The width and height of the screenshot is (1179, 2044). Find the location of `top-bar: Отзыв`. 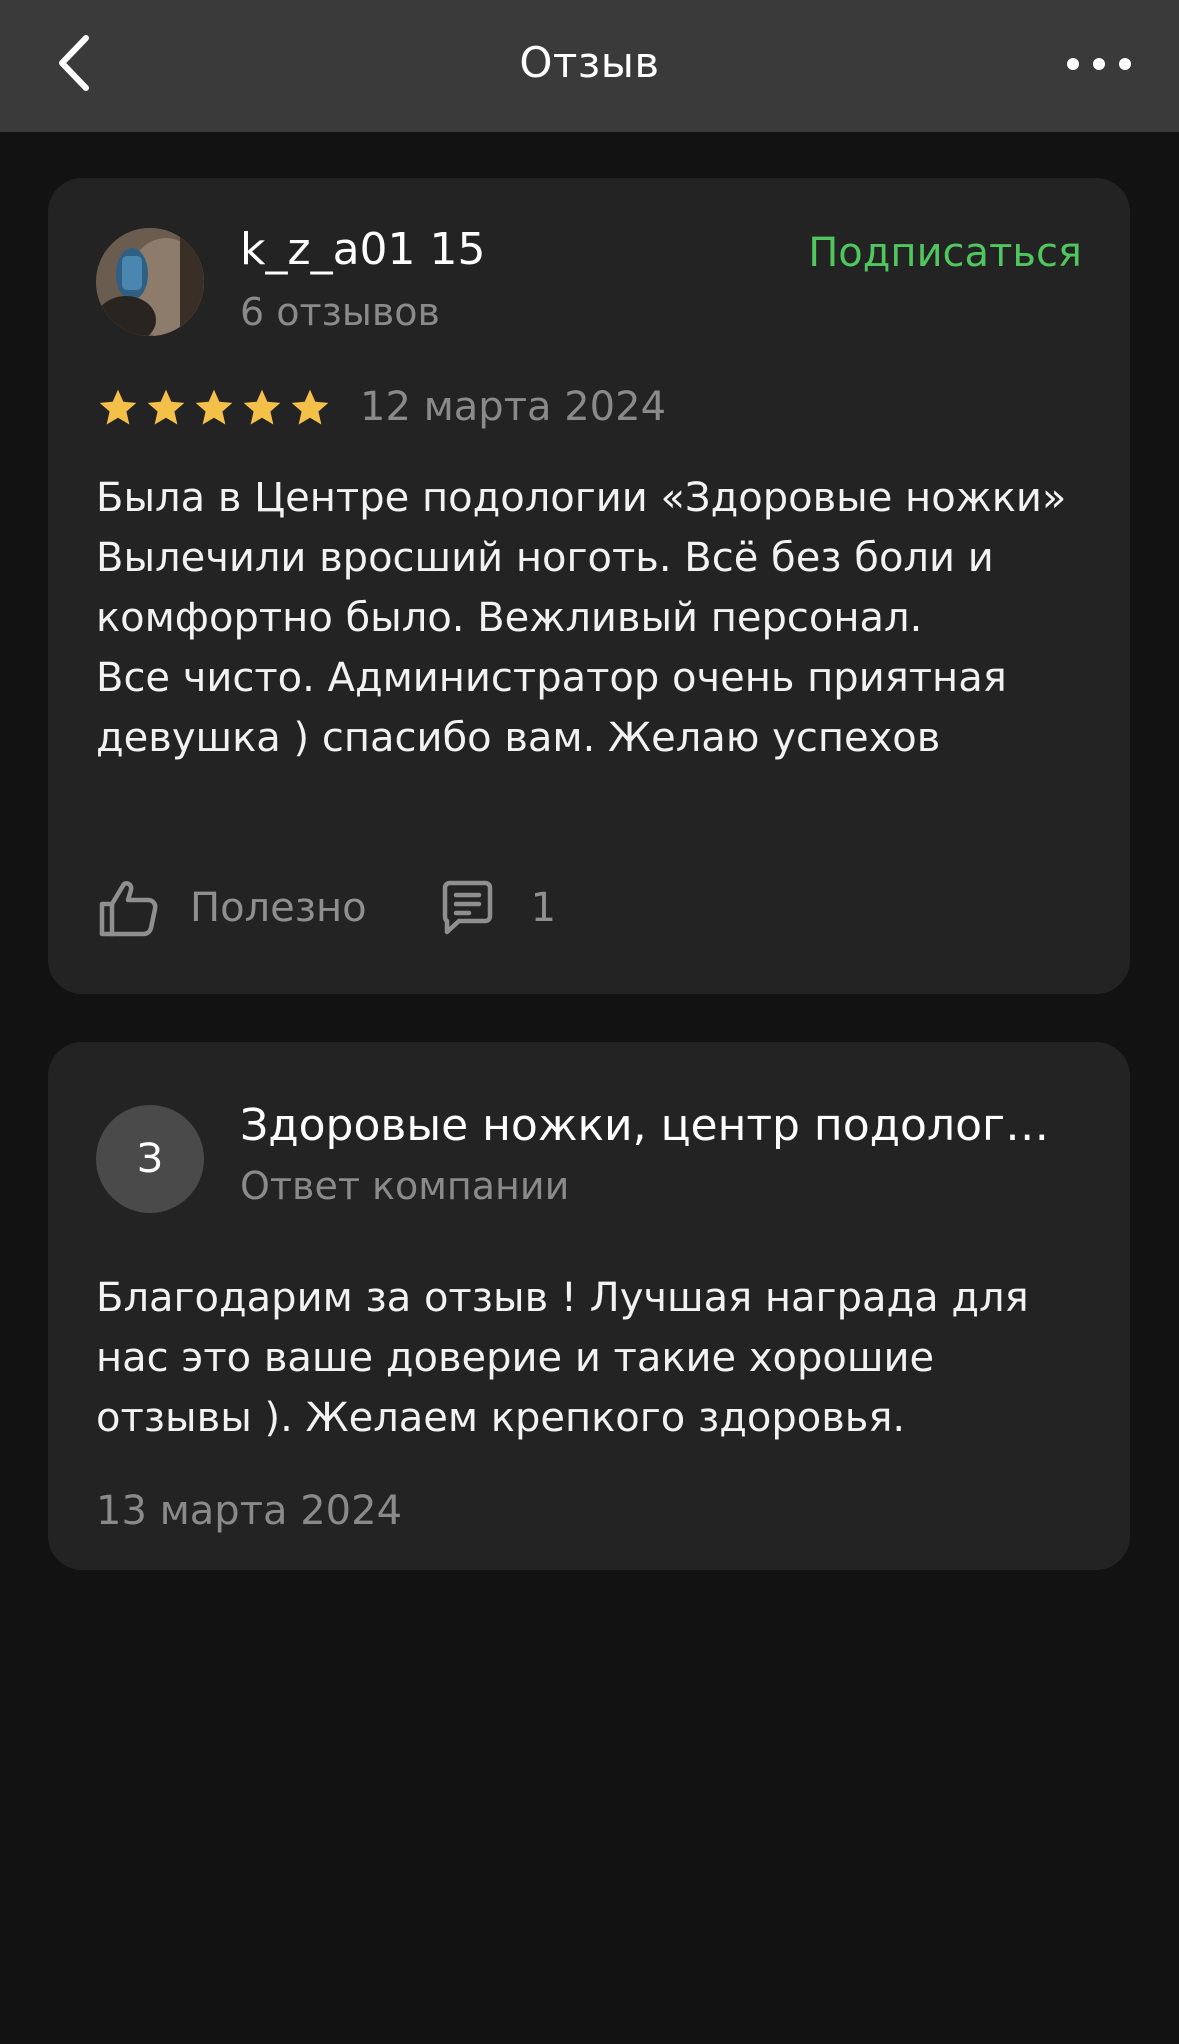

top-bar: Отзыв is located at coordinates (589, 66).